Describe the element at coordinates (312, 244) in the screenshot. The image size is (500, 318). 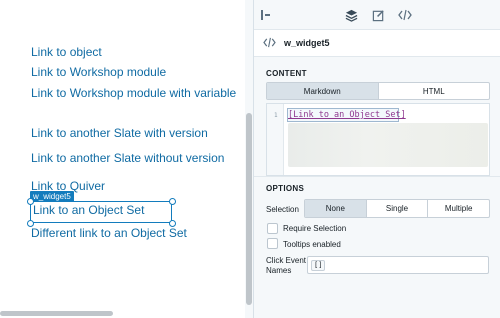
I see `tooltips-enabled-label: Tooltips enabled` at that location.